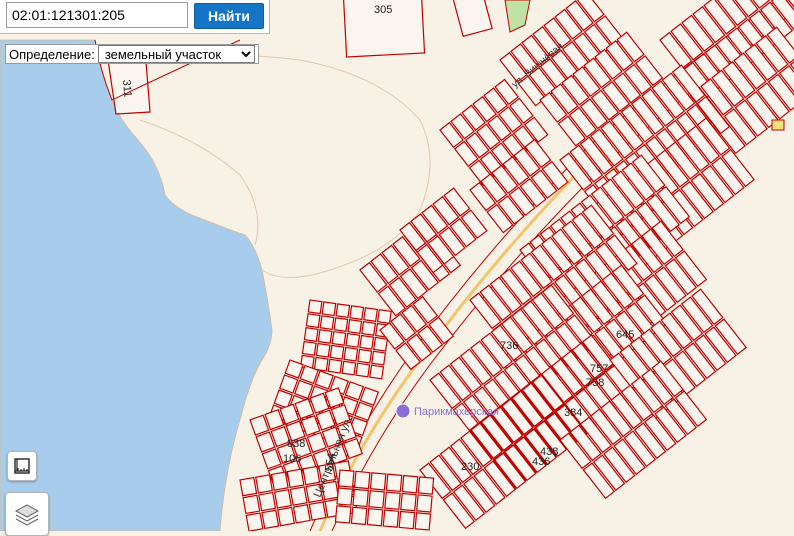 The image size is (794, 536). Describe the element at coordinates (456, 412) in the screenshot. I see `poi-hairdresser-label: Парикмахерская` at that location.